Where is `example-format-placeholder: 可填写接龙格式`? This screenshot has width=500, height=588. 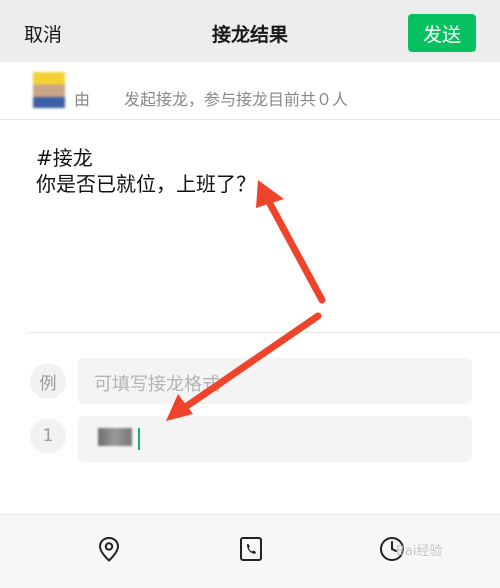
example-format-placeholder: 可填写接龙格式 is located at coordinates (157, 384).